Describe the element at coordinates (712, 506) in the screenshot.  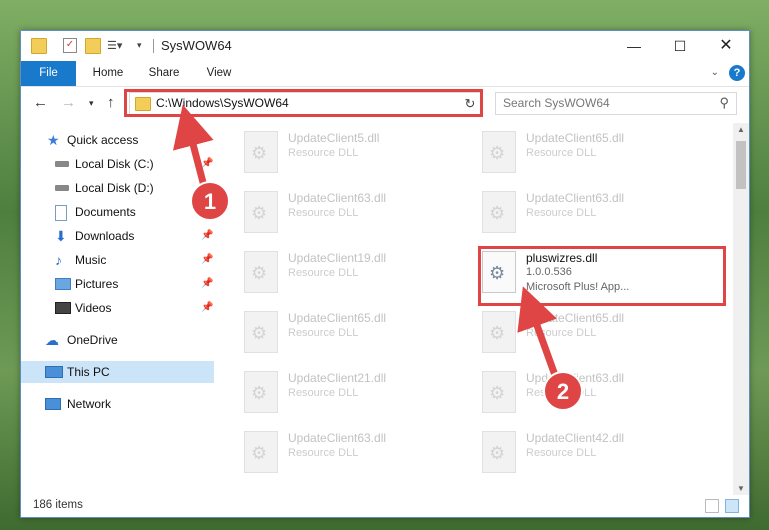
I see `details-view-icon` at that location.